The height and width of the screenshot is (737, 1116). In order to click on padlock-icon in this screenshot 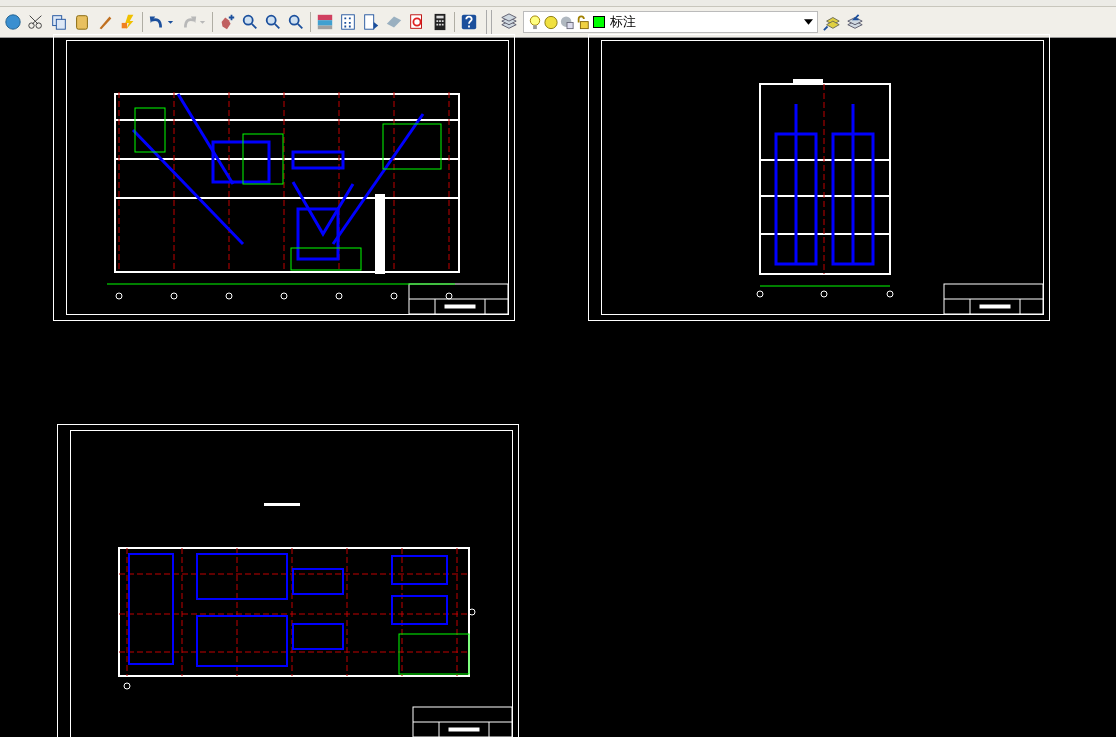, I will do `click(583, 22)`.